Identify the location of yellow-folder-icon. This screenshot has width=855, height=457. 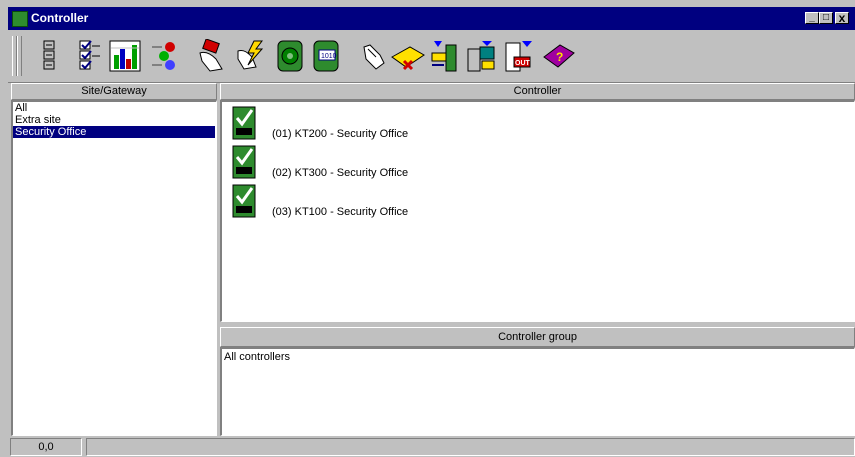
(407, 56).